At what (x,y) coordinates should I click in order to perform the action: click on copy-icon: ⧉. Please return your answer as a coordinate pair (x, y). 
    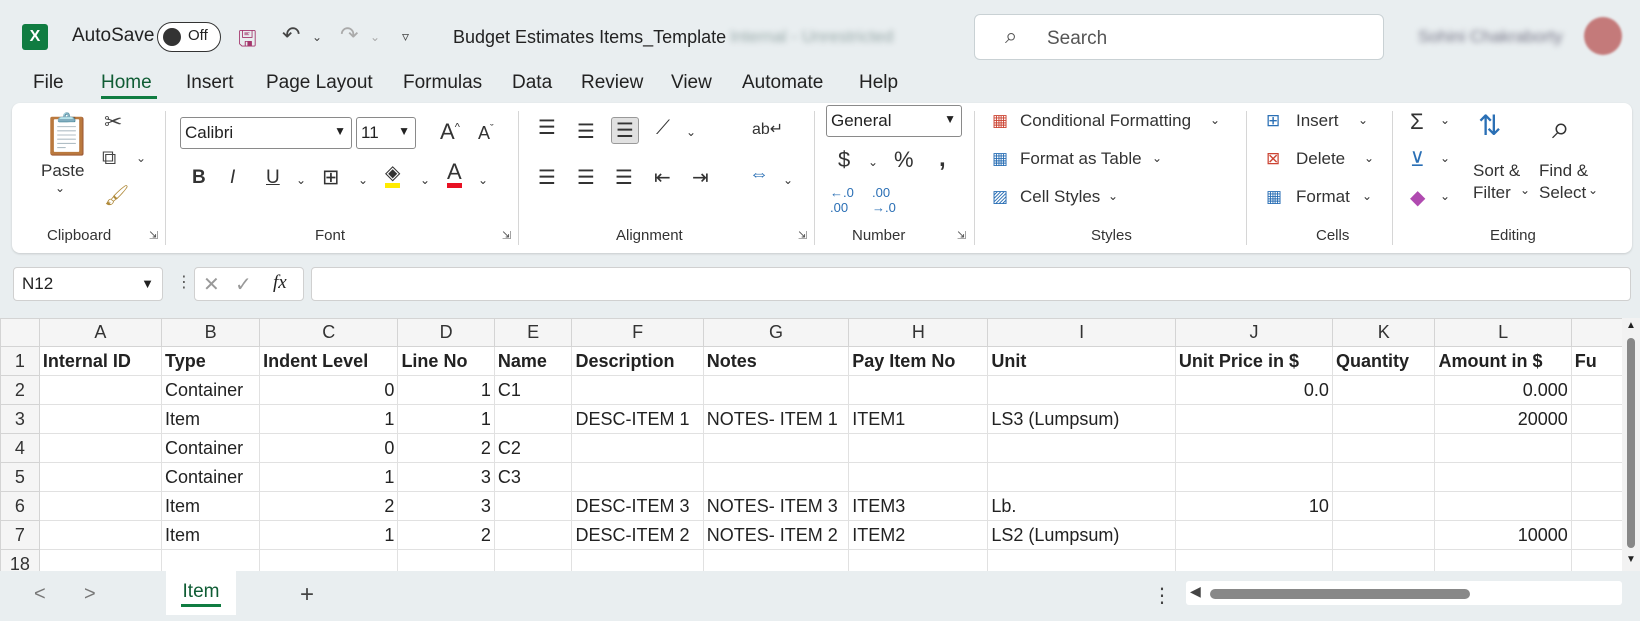
    Looking at the image, I should click on (109, 158).